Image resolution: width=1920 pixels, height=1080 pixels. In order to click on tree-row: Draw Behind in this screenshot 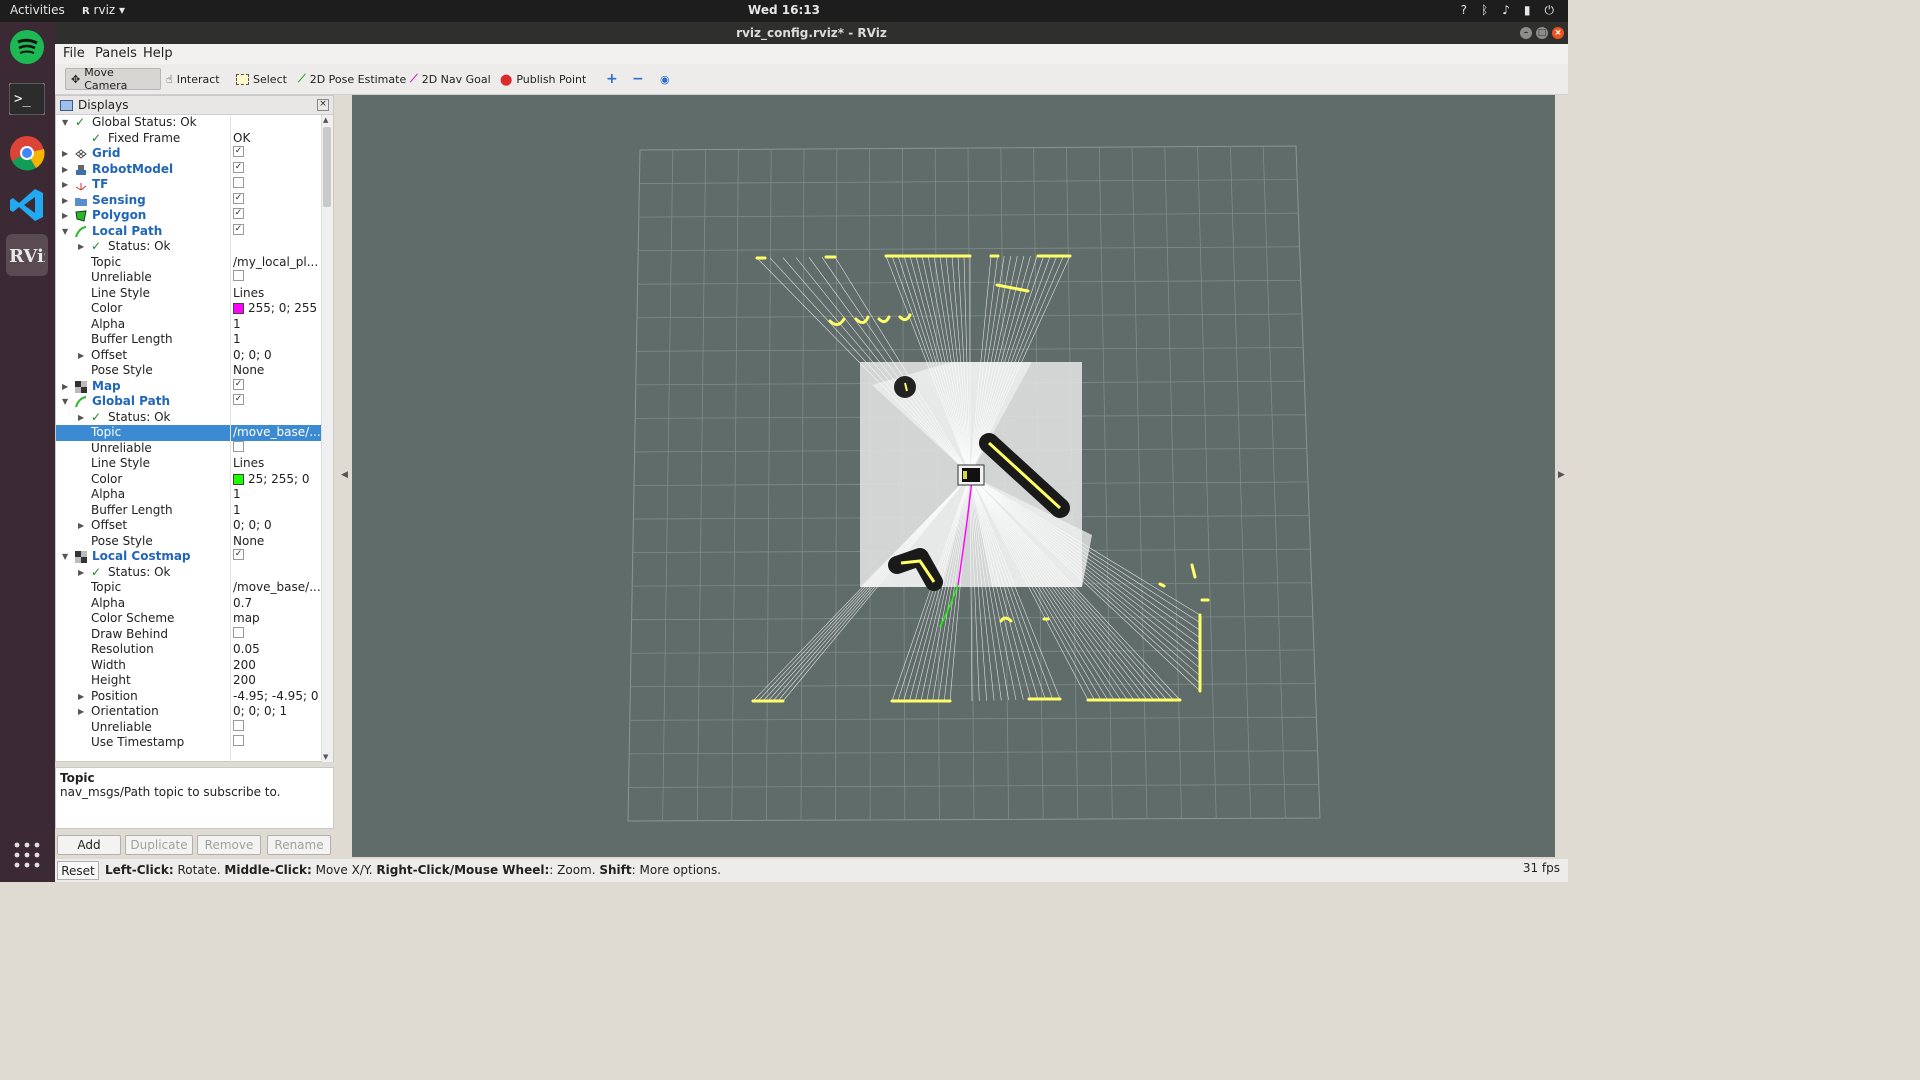, I will do `click(189, 634)`.